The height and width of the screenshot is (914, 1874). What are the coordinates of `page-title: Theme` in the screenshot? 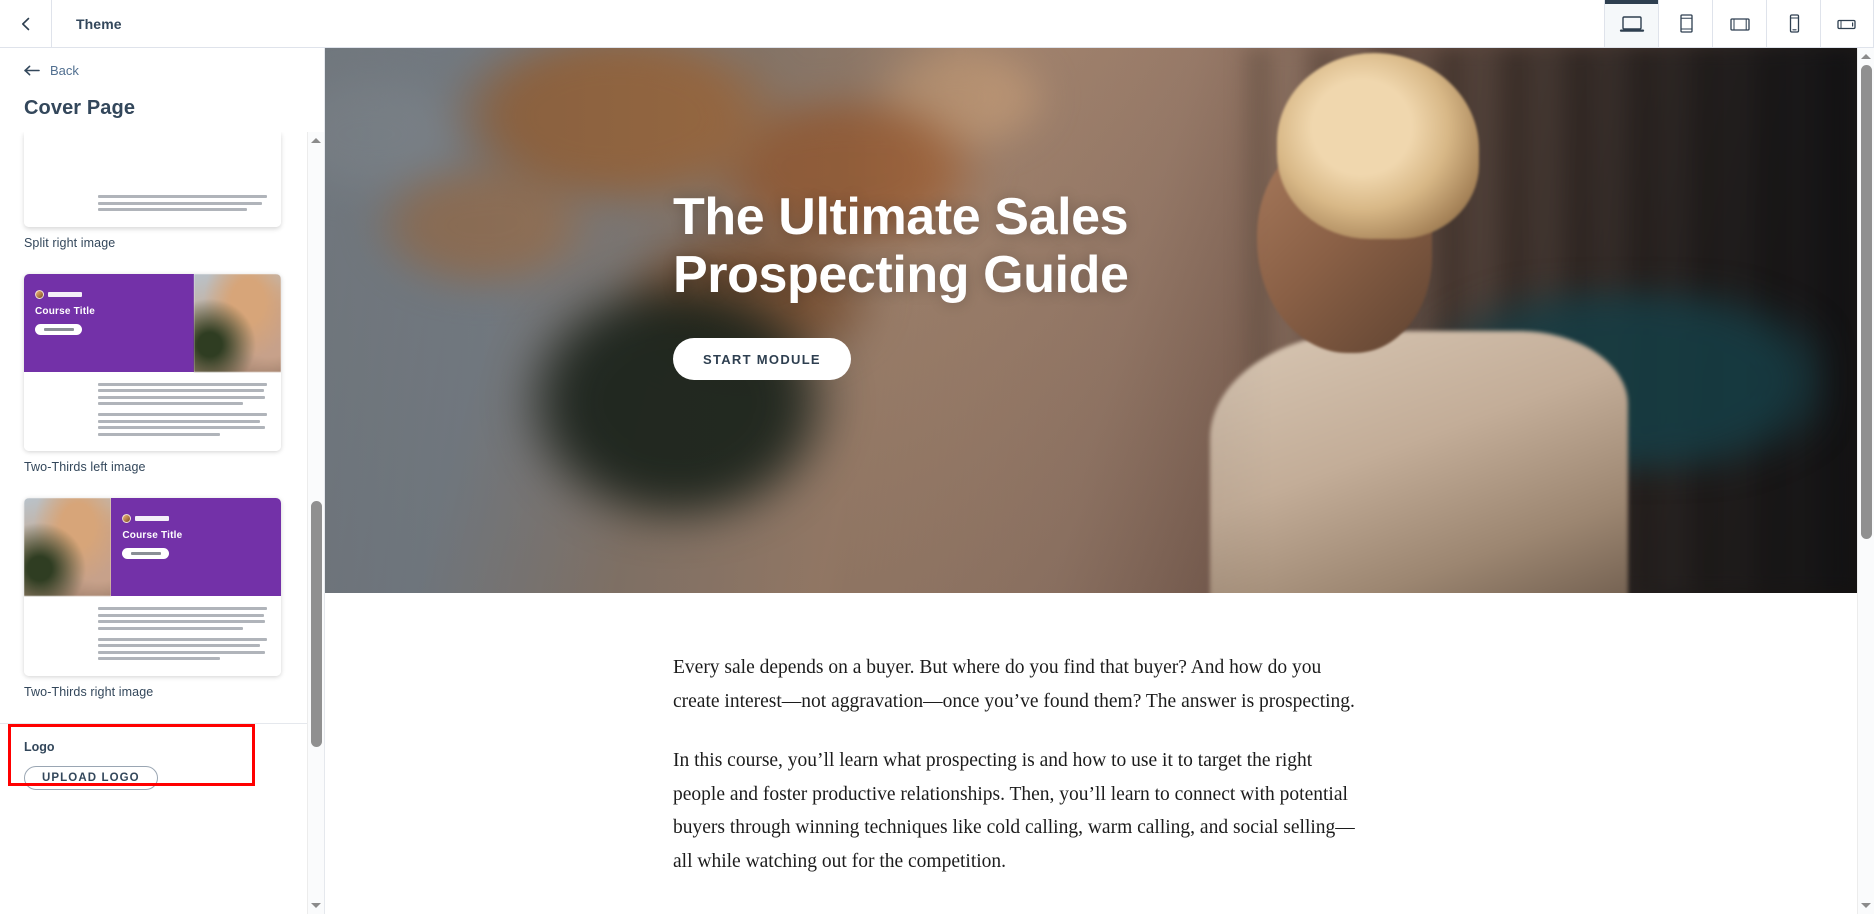 It's located at (99, 23).